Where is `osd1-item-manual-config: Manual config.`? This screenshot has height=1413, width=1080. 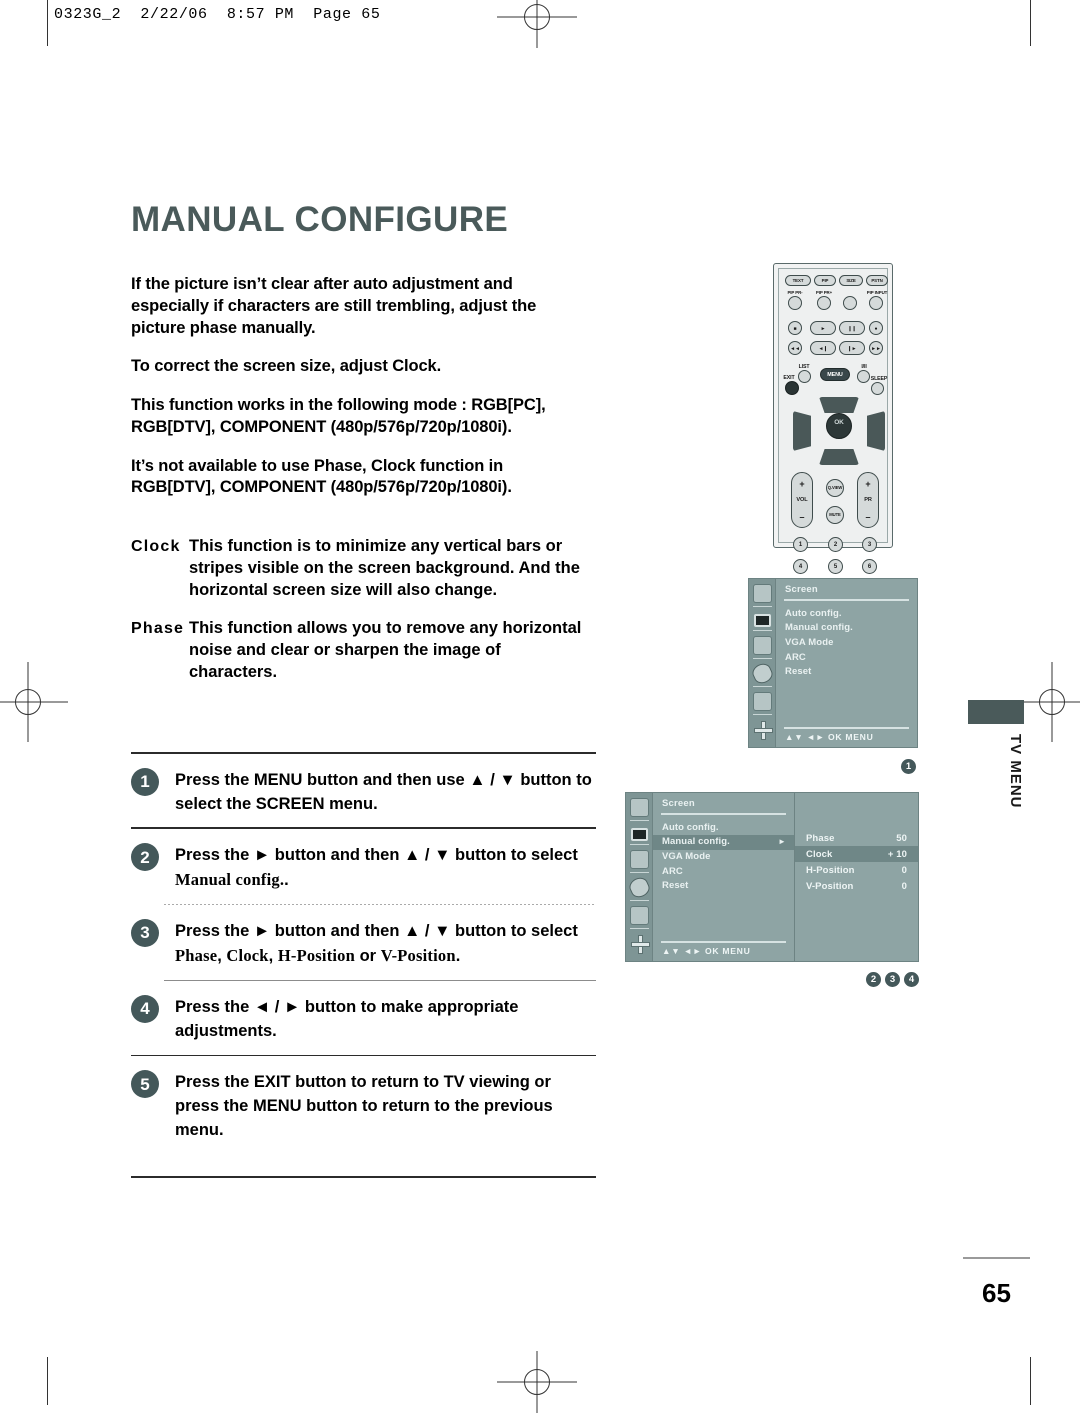 osd1-item-manual-config: Manual config. is located at coordinates (851, 628).